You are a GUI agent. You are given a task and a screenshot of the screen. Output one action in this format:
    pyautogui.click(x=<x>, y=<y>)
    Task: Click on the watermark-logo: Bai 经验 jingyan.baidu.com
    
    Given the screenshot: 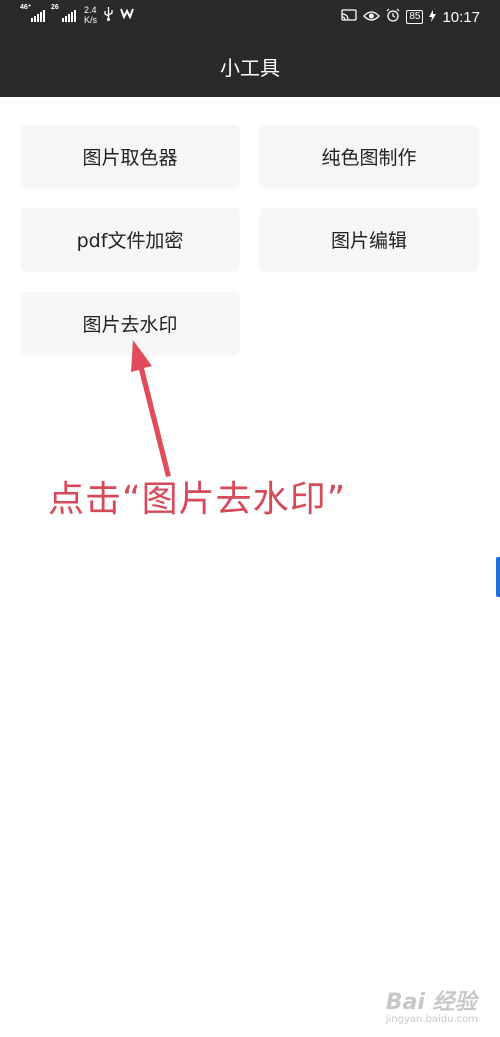 What is the action you would take?
    pyautogui.click(x=432, y=1004)
    